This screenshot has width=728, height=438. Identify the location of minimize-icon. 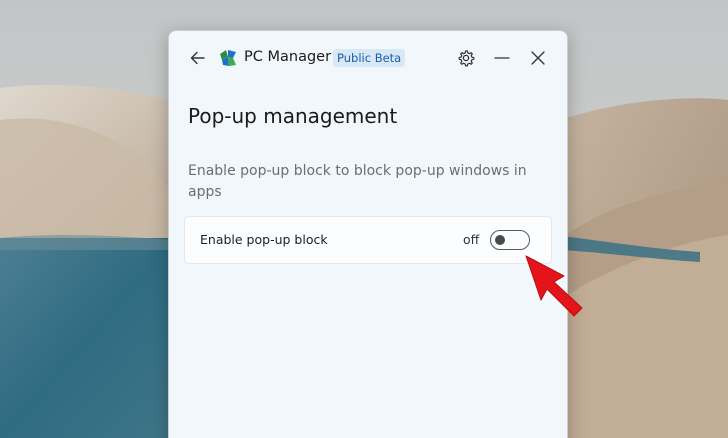
(502, 58).